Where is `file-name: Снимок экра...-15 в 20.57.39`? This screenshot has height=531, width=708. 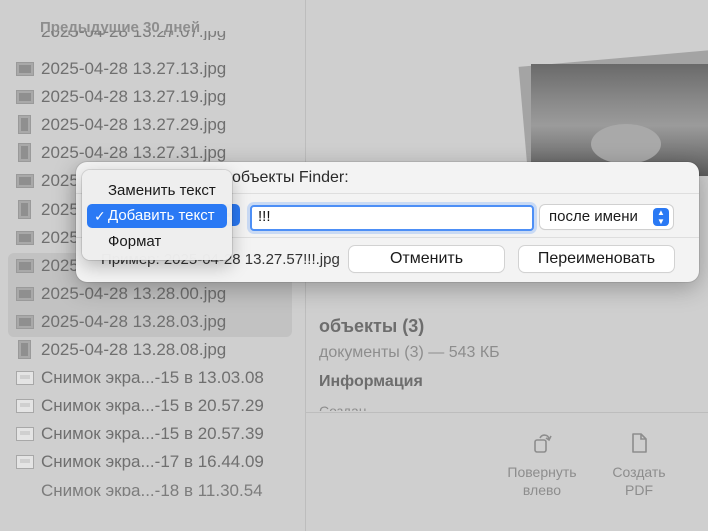
file-name: Снимок экра...-15 в 20.57.39 is located at coordinates (152, 433).